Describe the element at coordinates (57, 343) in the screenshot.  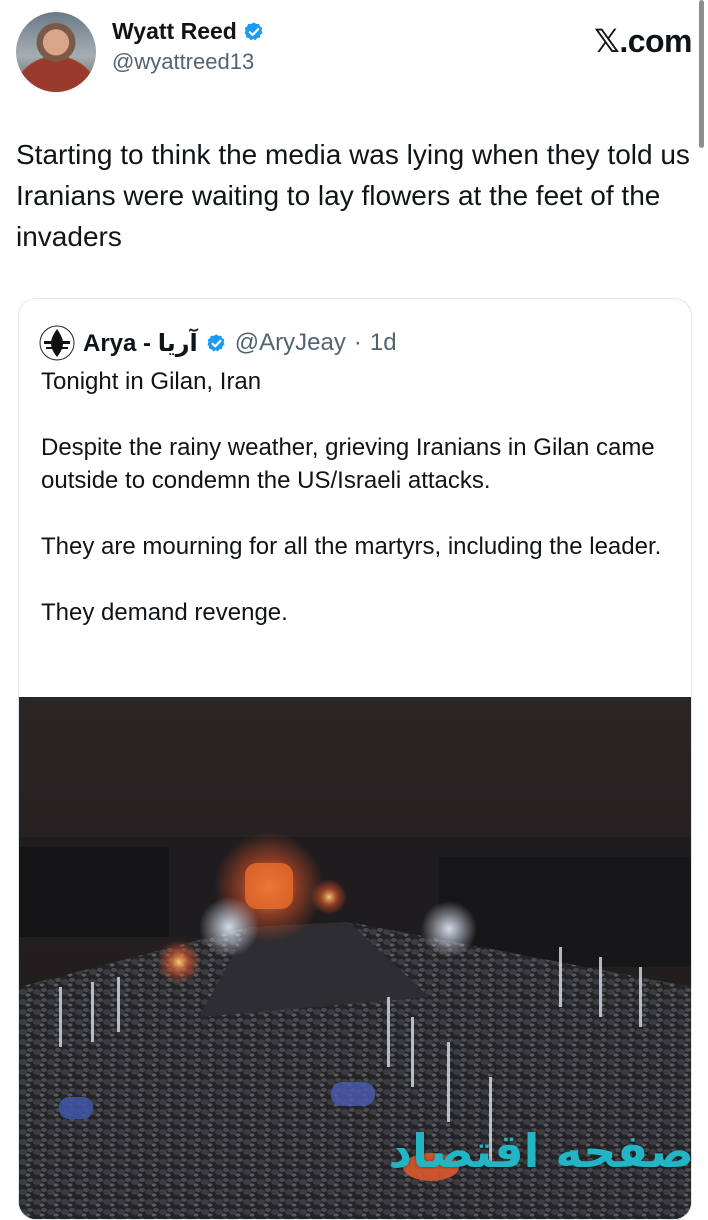
I see `quoted-author-avatar` at that location.